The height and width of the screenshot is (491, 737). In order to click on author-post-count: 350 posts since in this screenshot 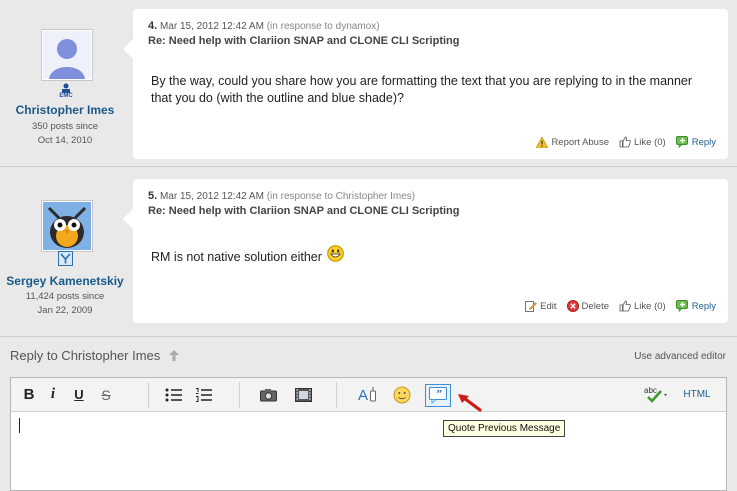, I will do `click(64, 126)`.